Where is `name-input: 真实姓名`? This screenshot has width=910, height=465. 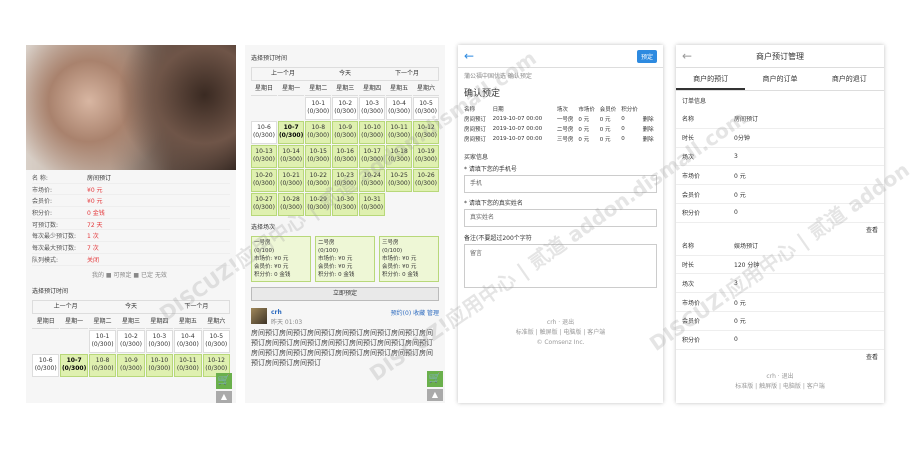 name-input: 真实姓名 is located at coordinates (560, 218).